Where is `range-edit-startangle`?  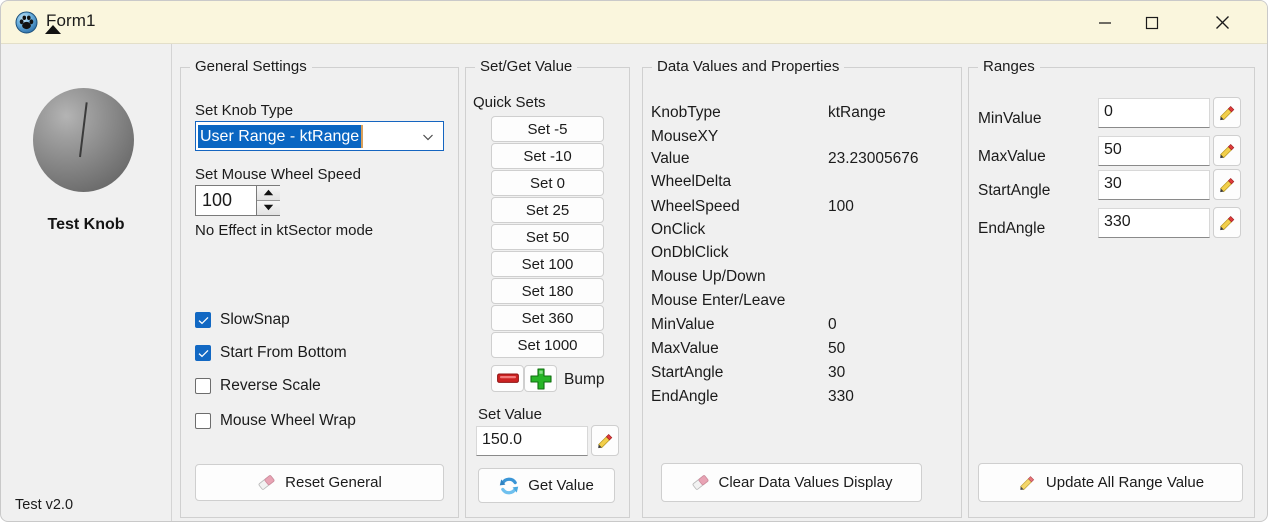 range-edit-startangle is located at coordinates (1227, 184).